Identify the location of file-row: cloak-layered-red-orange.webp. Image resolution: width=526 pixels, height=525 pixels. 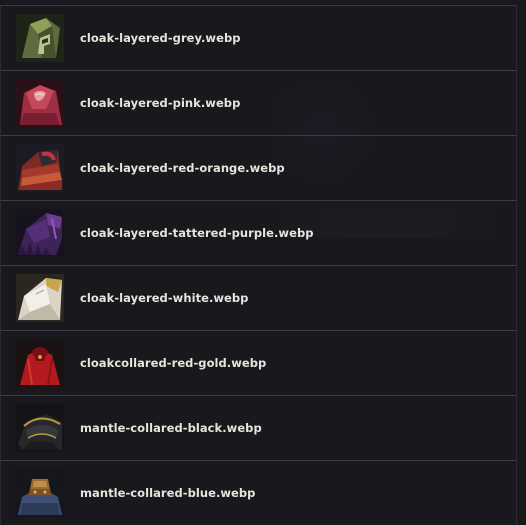
(258, 168).